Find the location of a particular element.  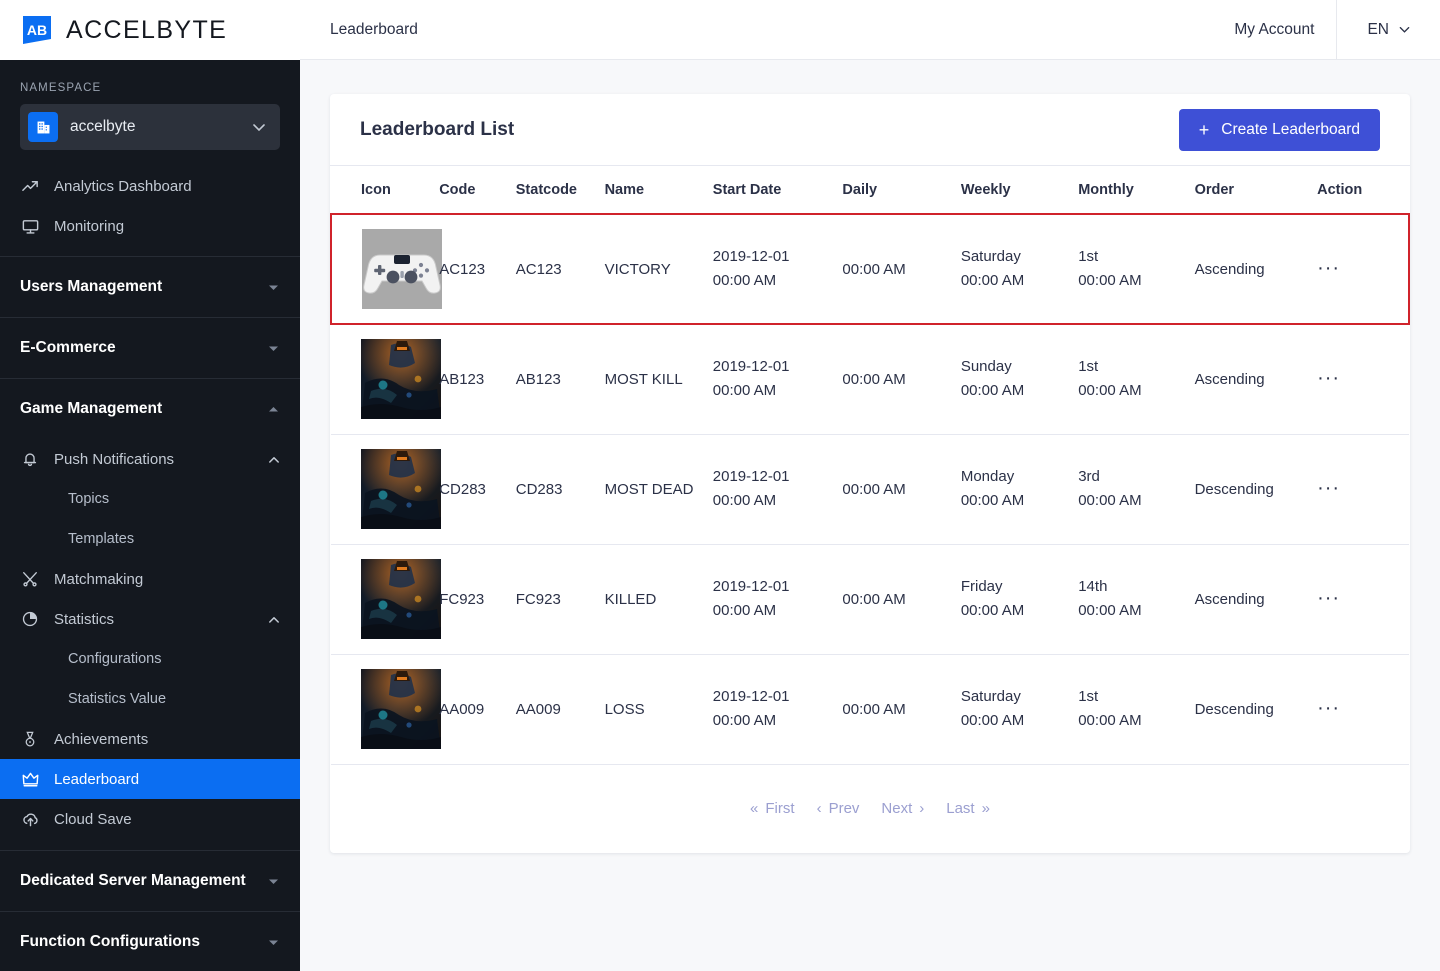

sidebar-item-label: Configurations is located at coordinates (115, 659).